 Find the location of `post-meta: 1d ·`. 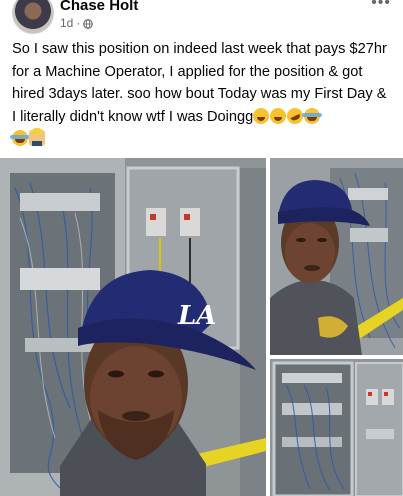

post-meta: 1d · is located at coordinates (77, 23).